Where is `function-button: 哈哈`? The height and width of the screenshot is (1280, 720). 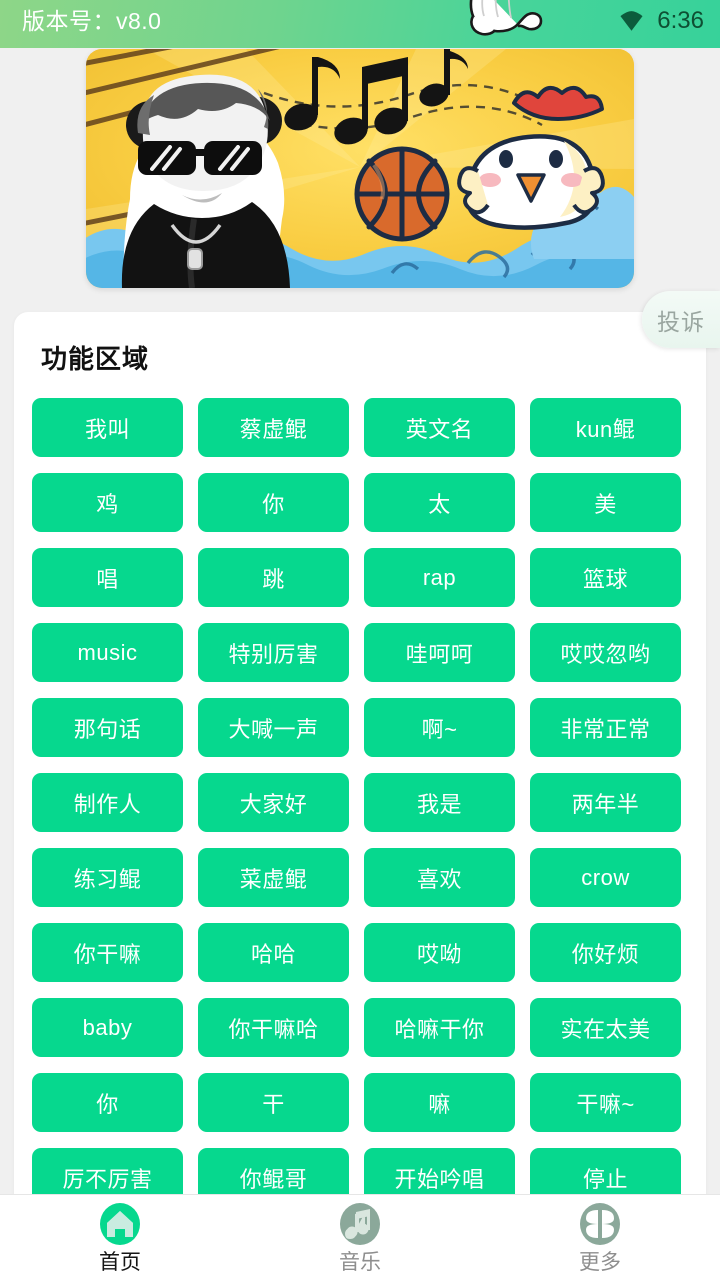 function-button: 哈哈 is located at coordinates (273, 952).